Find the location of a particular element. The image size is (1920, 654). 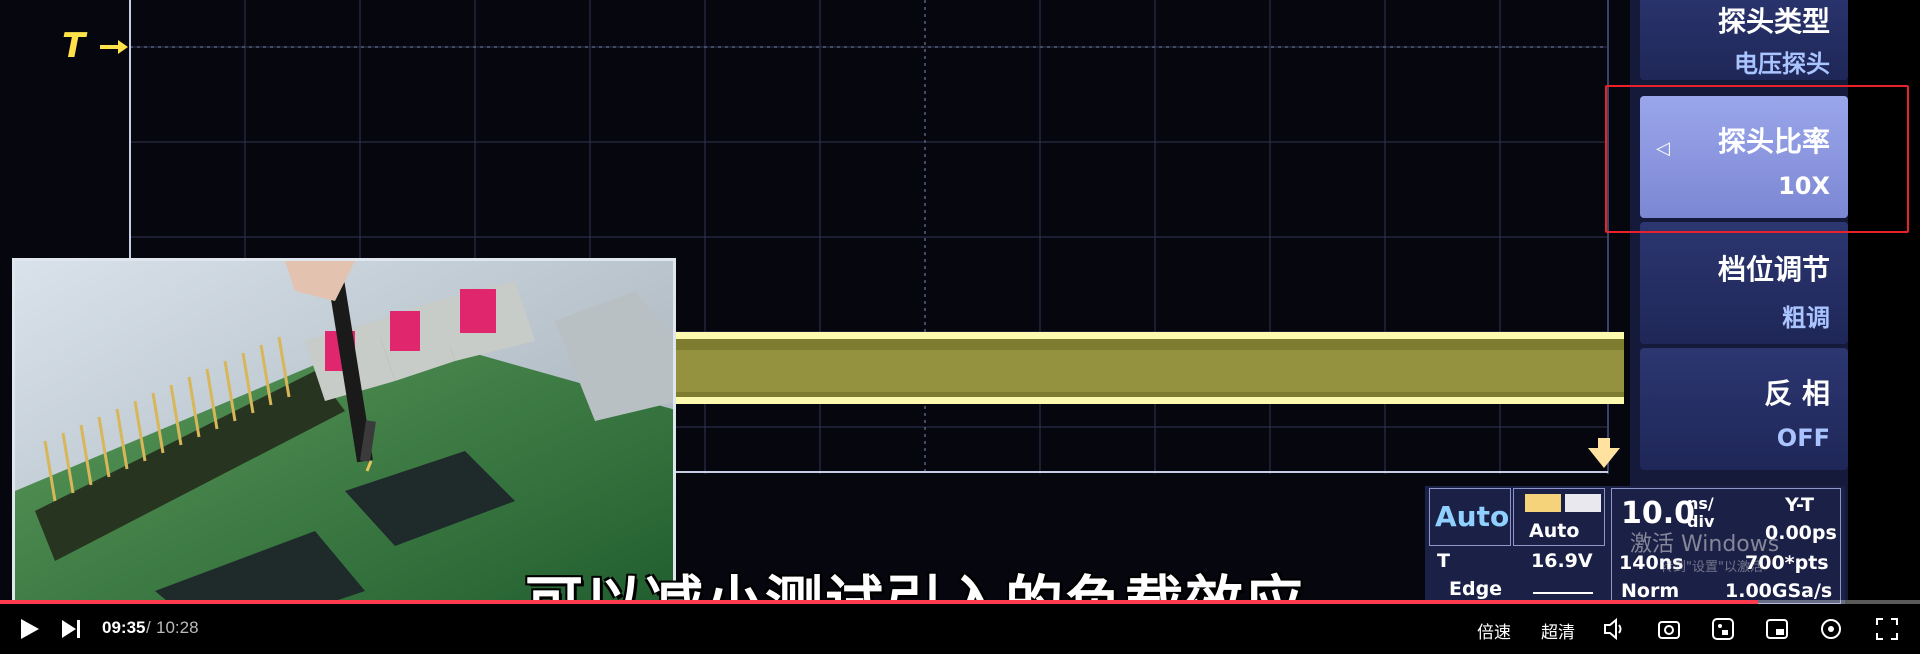

trigger-marker: T is located at coordinates (75, 46).